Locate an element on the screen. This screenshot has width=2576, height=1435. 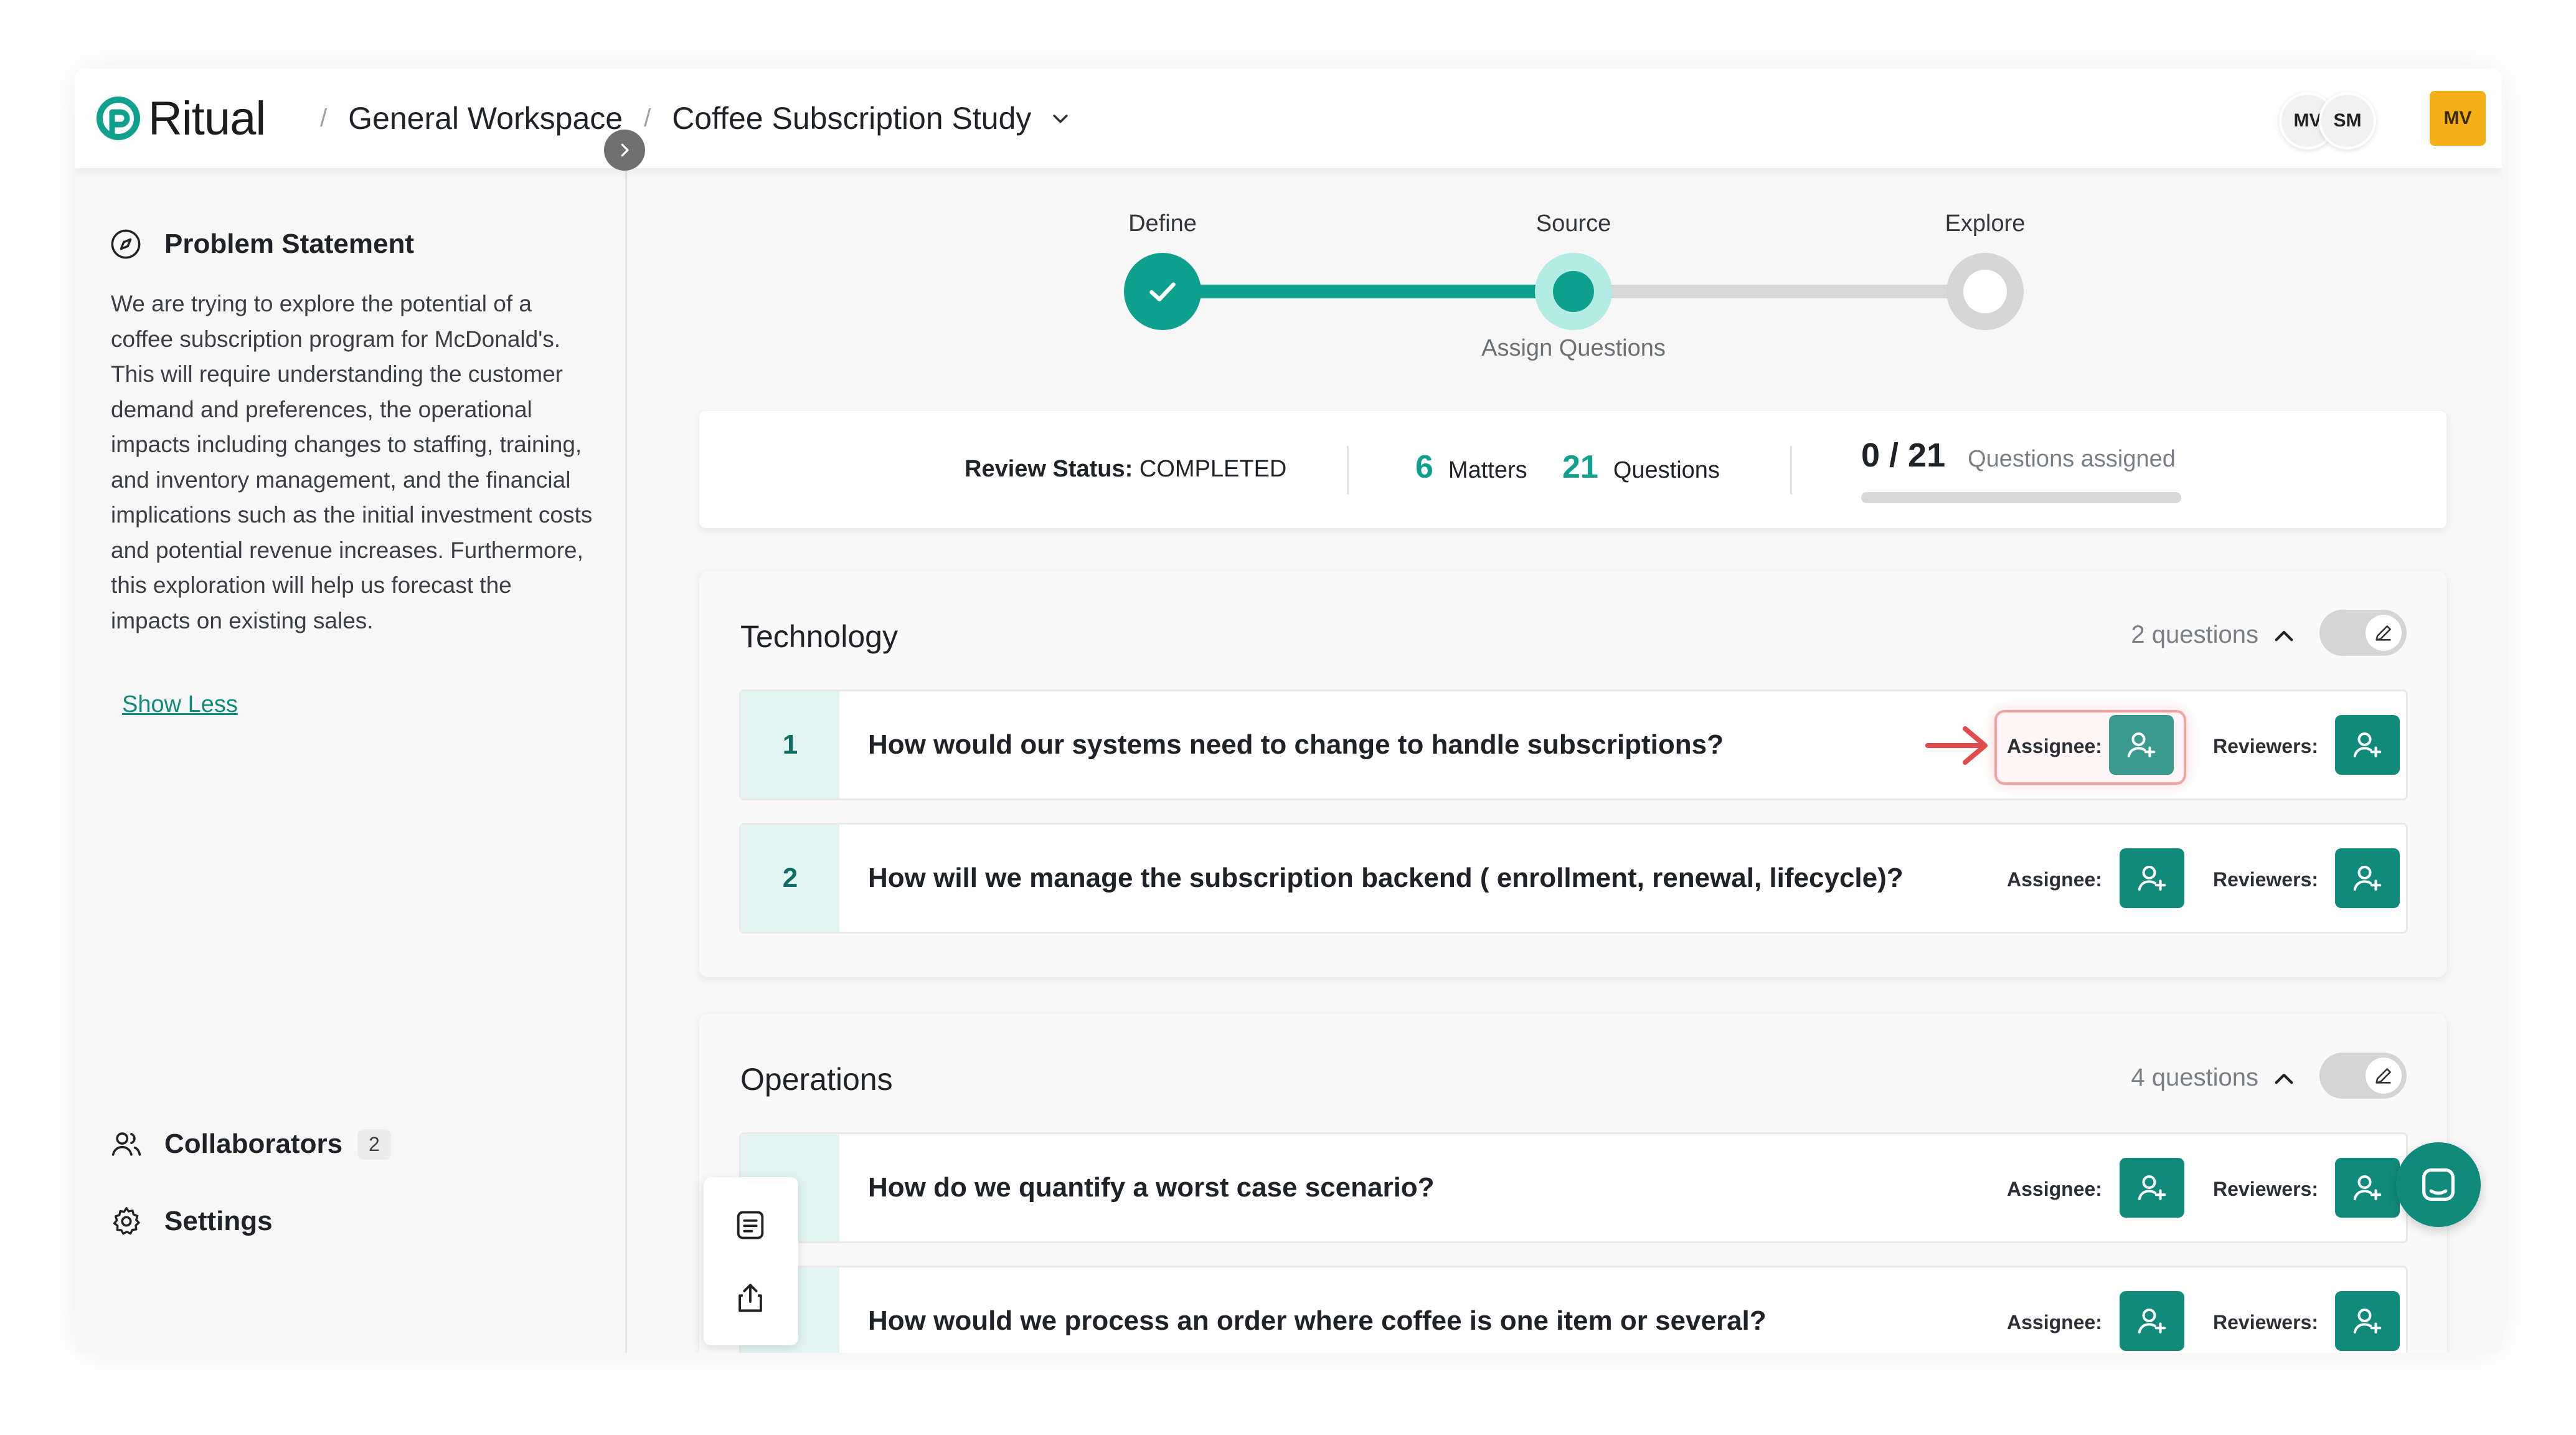
step-define-done is located at coordinates (1162, 292).